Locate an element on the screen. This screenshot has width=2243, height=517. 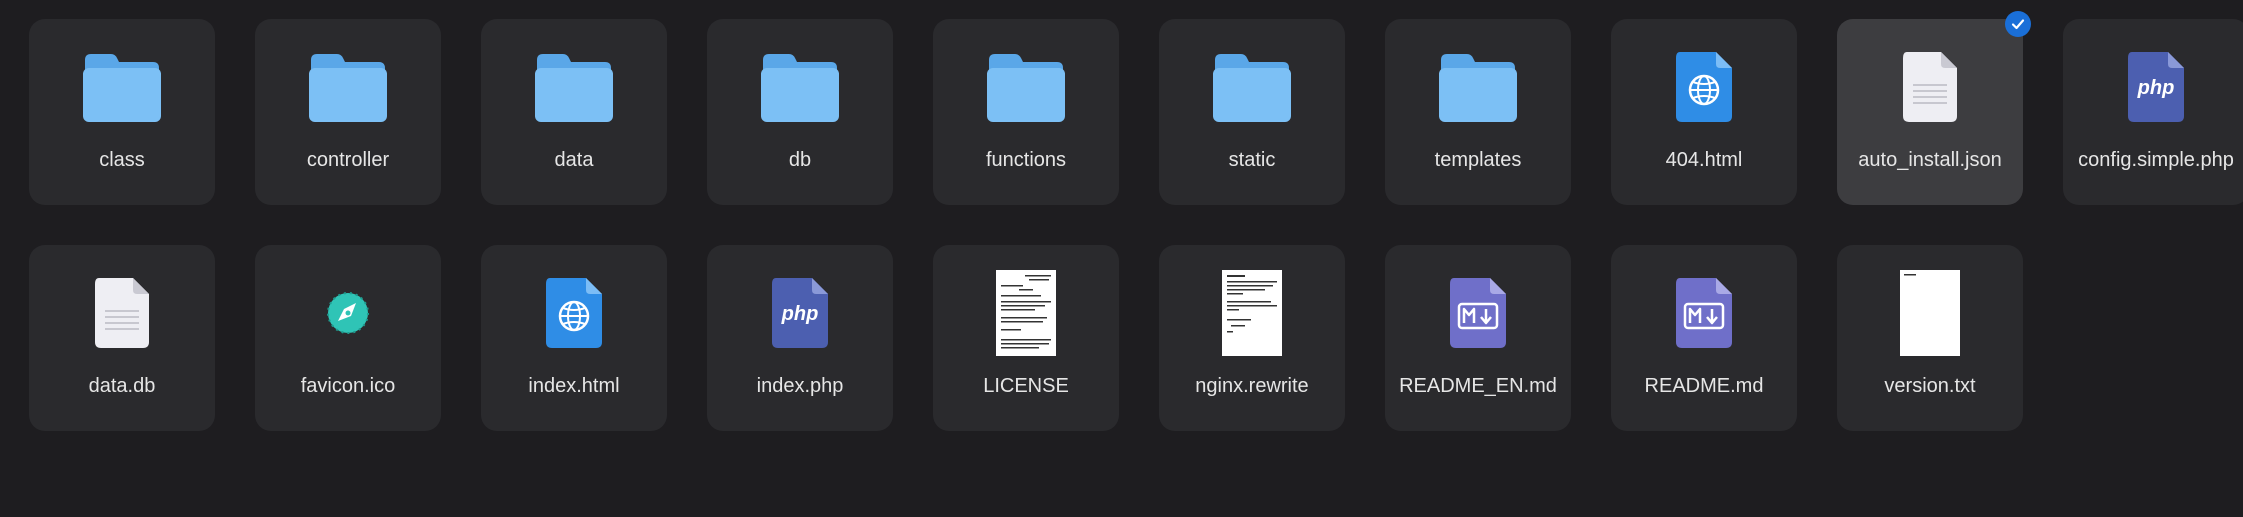
file-name: data.db is located at coordinates (122, 386).